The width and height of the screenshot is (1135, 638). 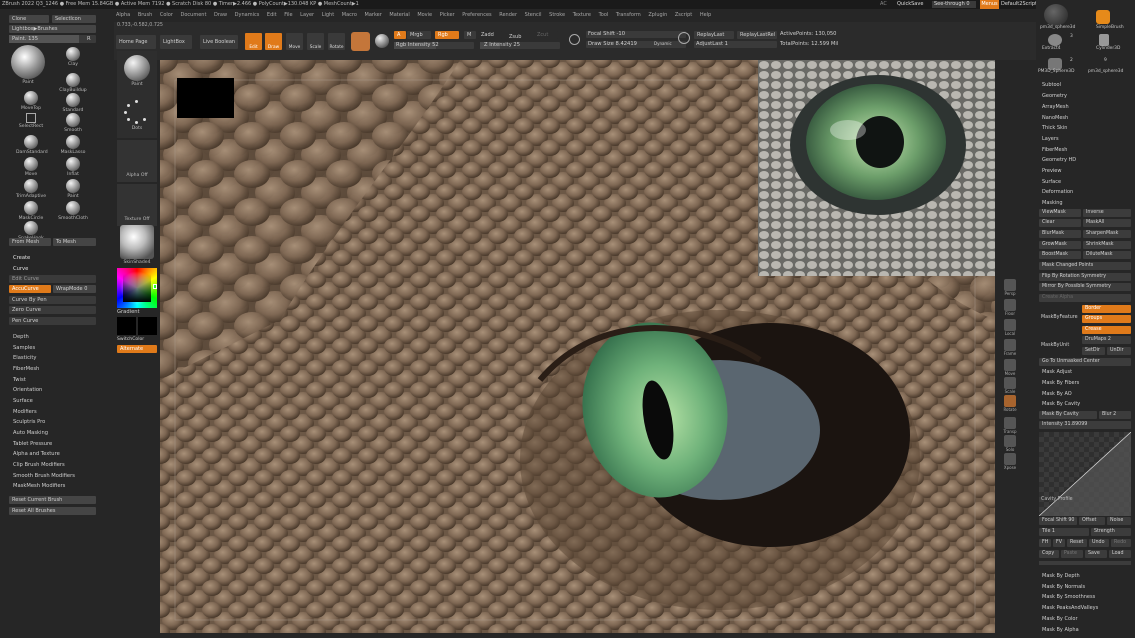 I want to click on mask-by-smoothness-section: Mask By Smoothness, so click(x=1085, y=597).